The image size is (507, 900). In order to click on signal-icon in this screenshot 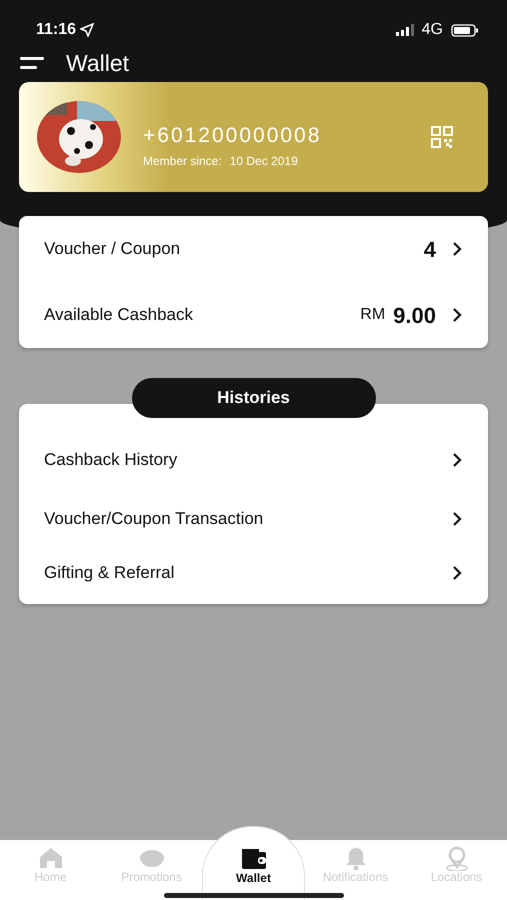, I will do `click(405, 30)`.